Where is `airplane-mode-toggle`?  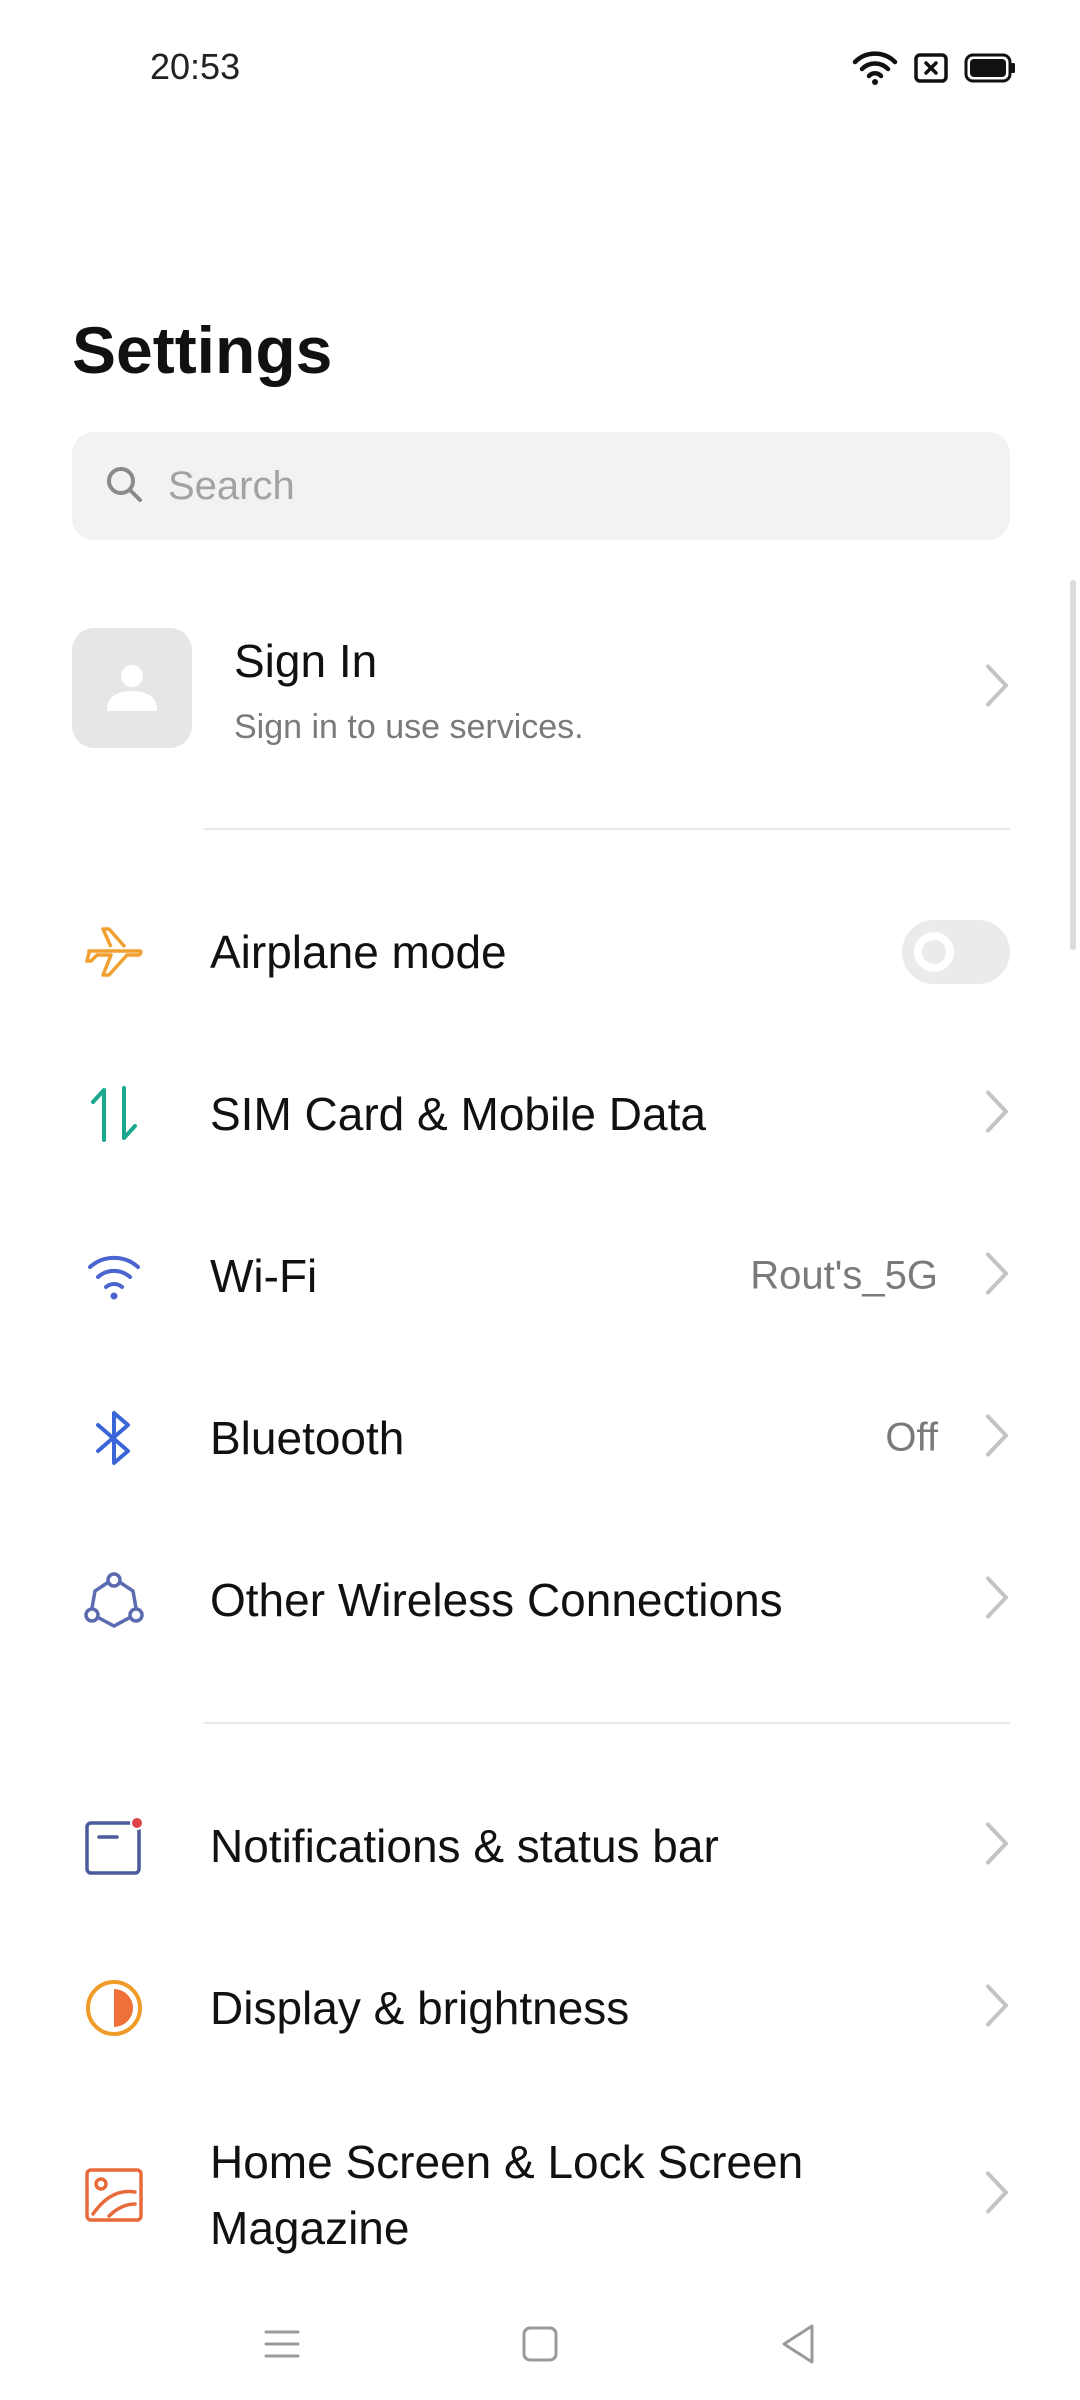 airplane-mode-toggle is located at coordinates (956, 952).